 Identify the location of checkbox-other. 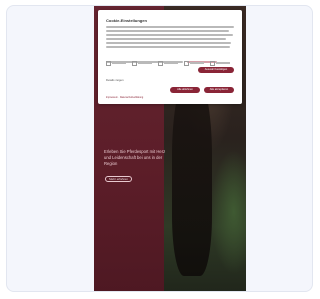
(220, 63).